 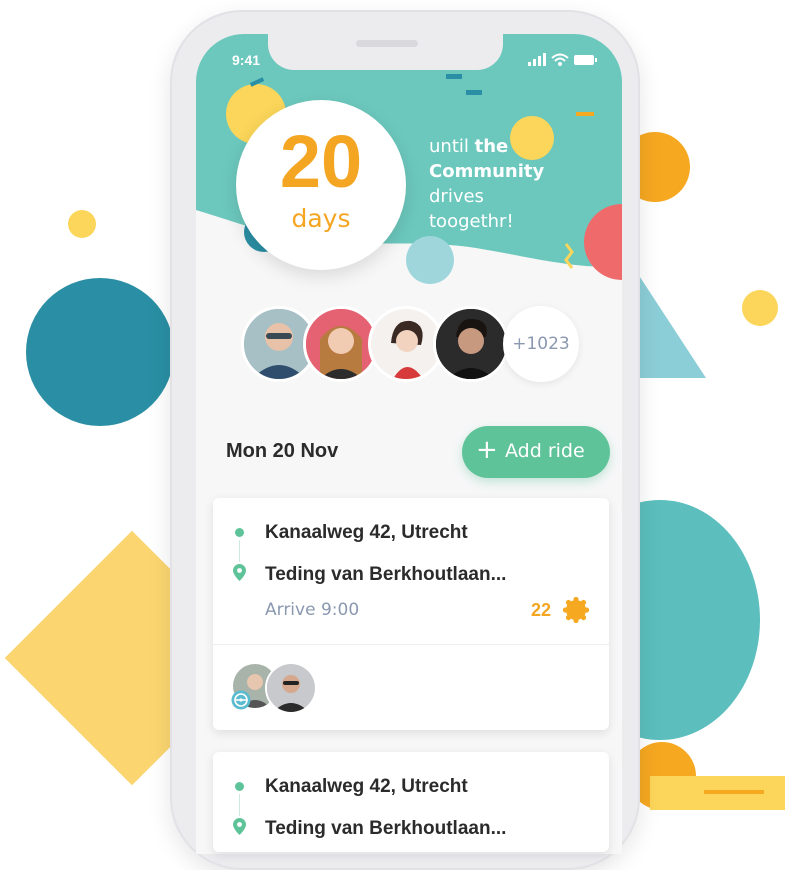 I want to click on caption-line2: Community, so click(x=487, y=171).